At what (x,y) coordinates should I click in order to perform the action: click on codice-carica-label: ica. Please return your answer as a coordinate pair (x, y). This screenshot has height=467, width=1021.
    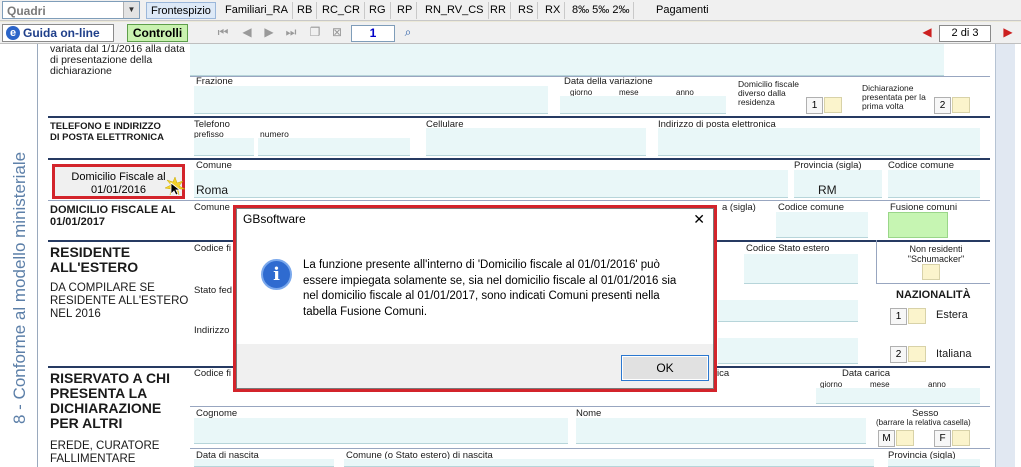
    Looking at the image, I should click on (723, 373).